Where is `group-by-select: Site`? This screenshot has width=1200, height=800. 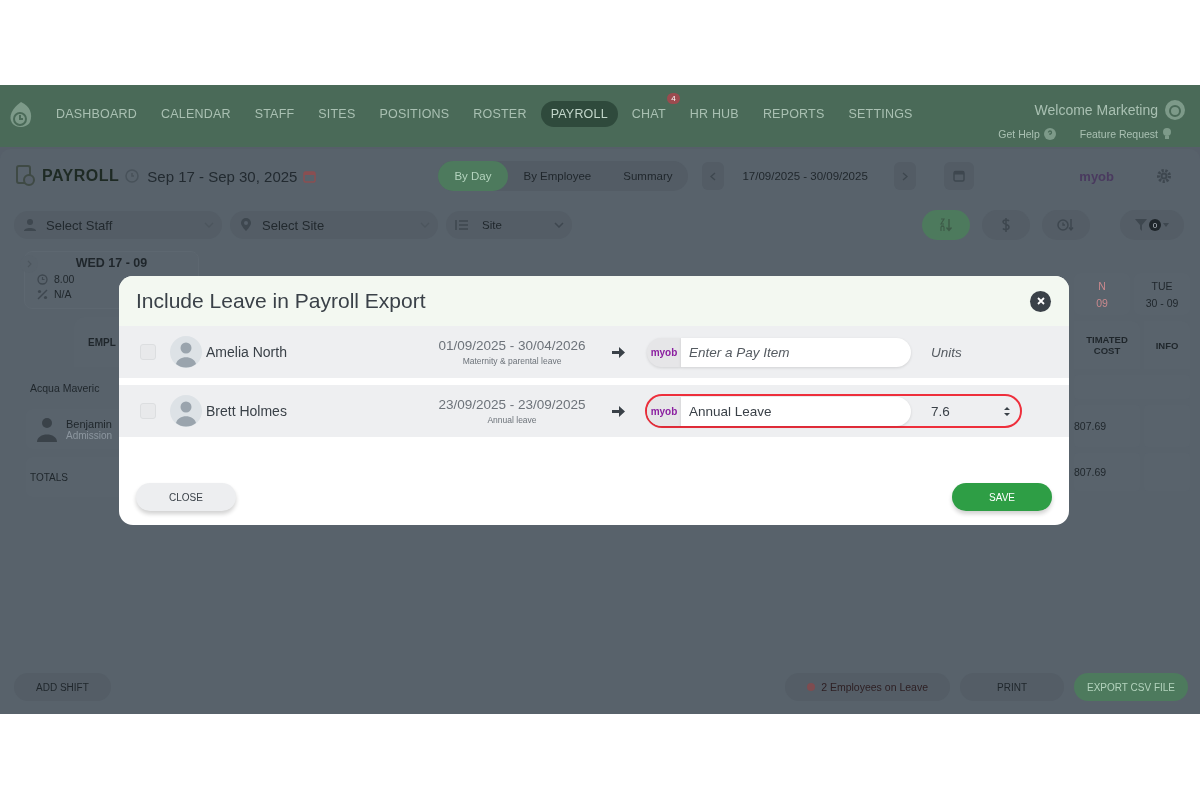
group-by-select: Site is located at coordinates (509, 225).